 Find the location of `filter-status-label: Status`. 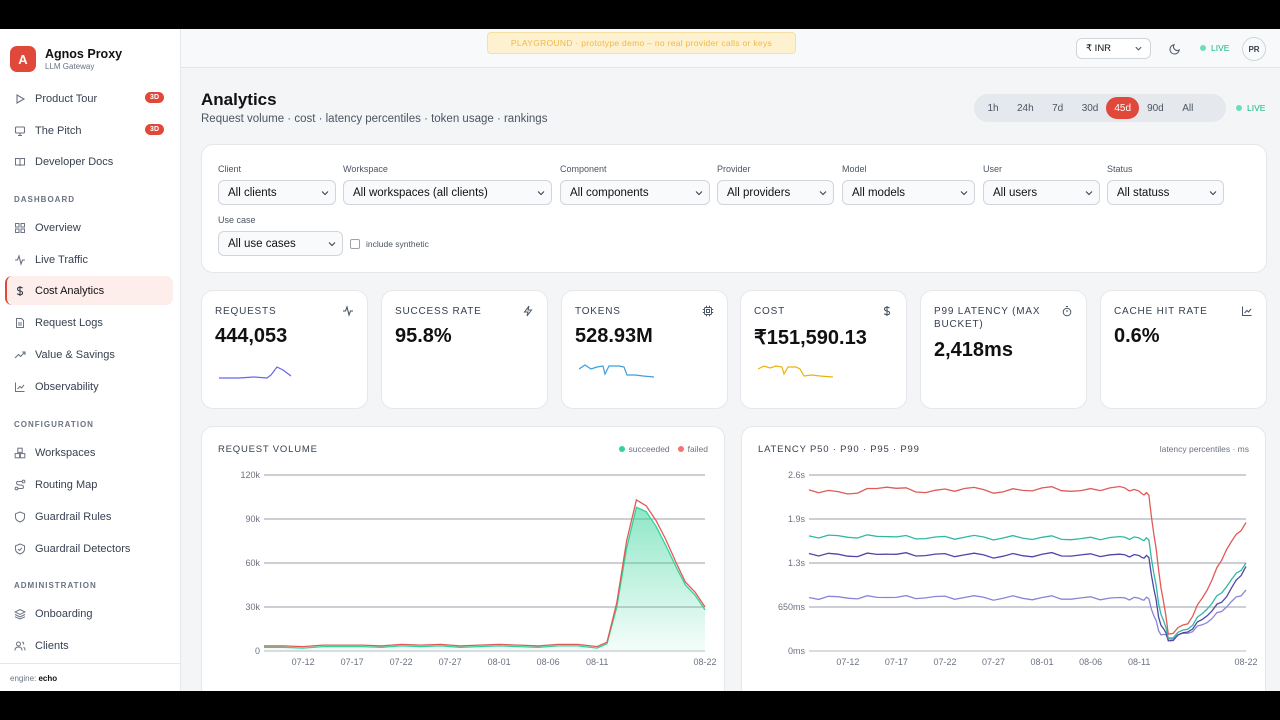

filter-status-label: Status is located at coordinates (1120, 169).